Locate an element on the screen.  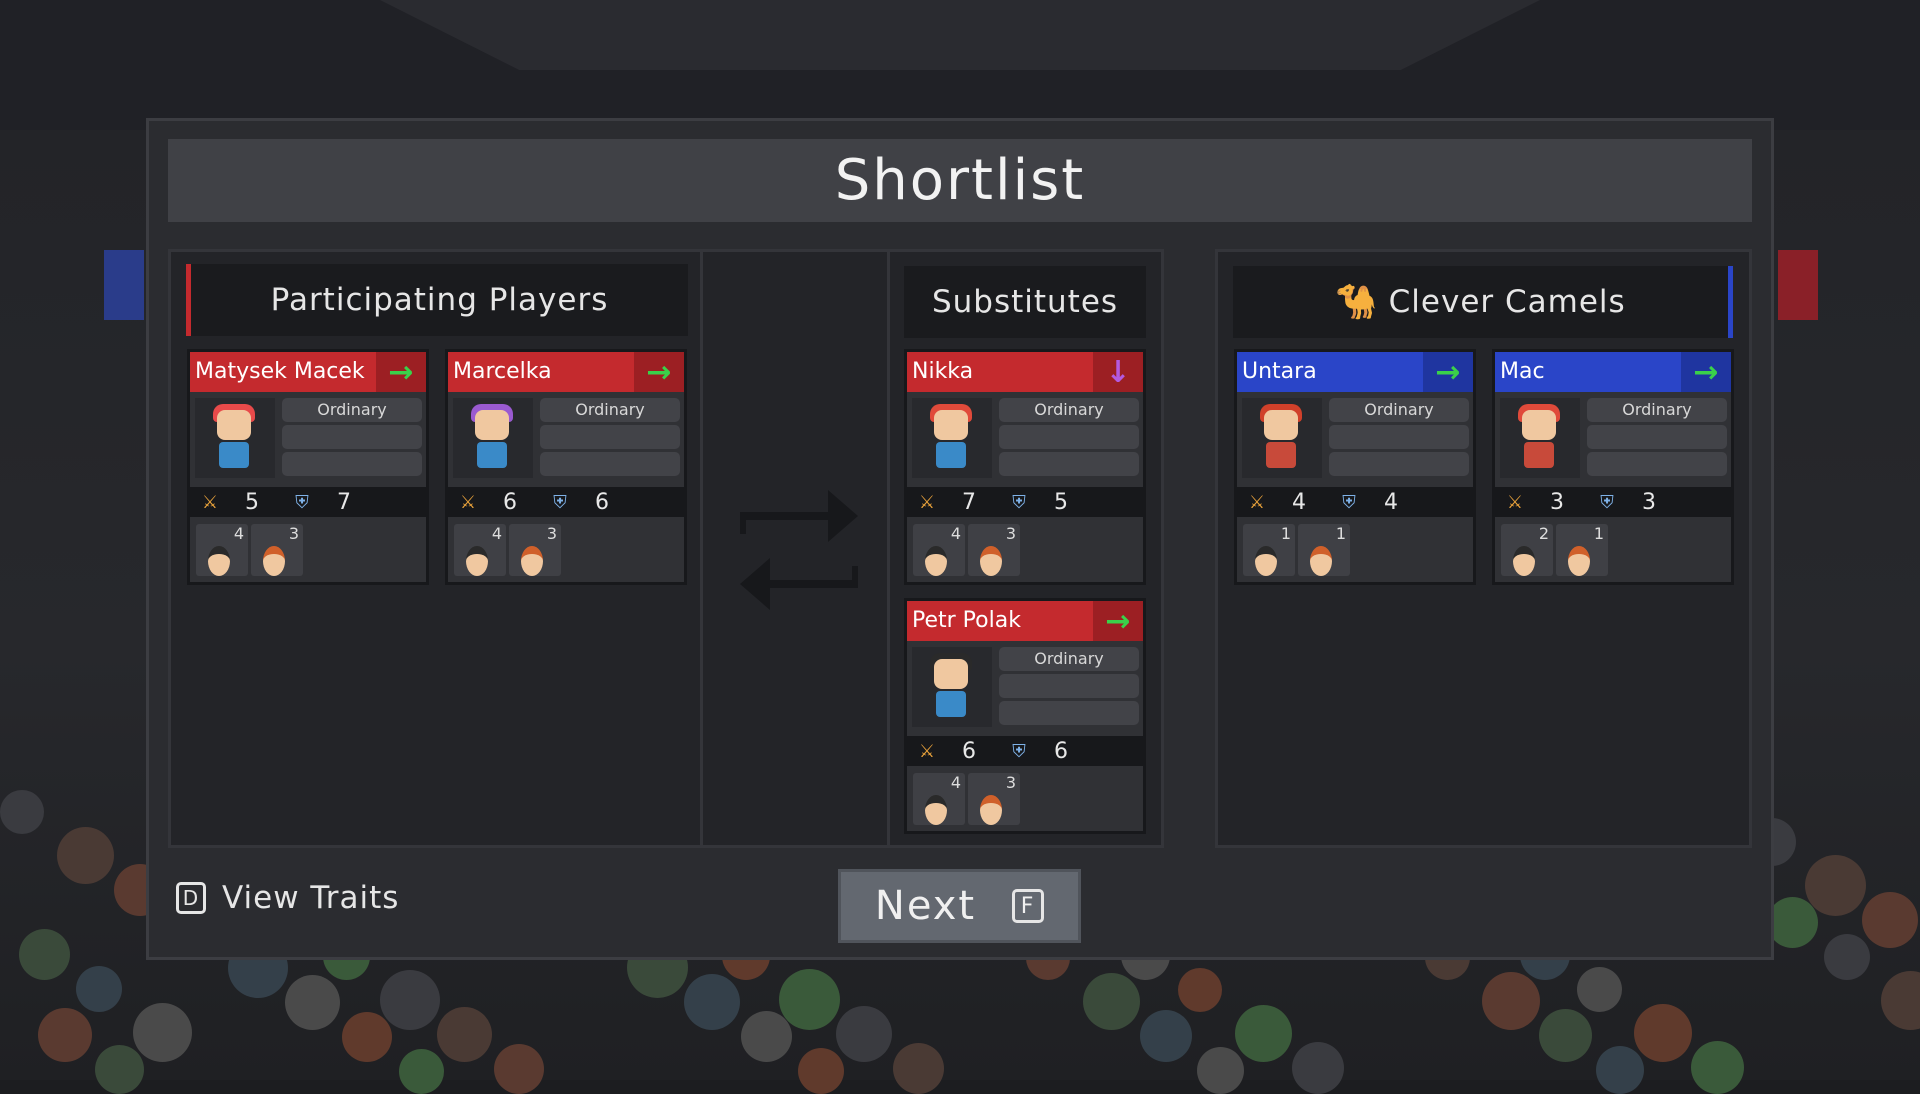
player-name-bar: Matysek Macek → is located at coordinates (308, 372).